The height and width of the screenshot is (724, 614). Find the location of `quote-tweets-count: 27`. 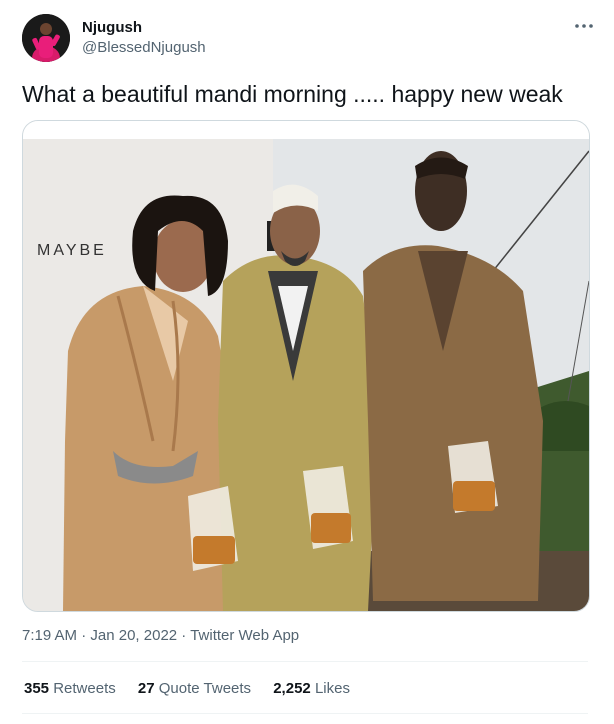

quote-tweets-count: 27 is located at coordinates (146, 688).